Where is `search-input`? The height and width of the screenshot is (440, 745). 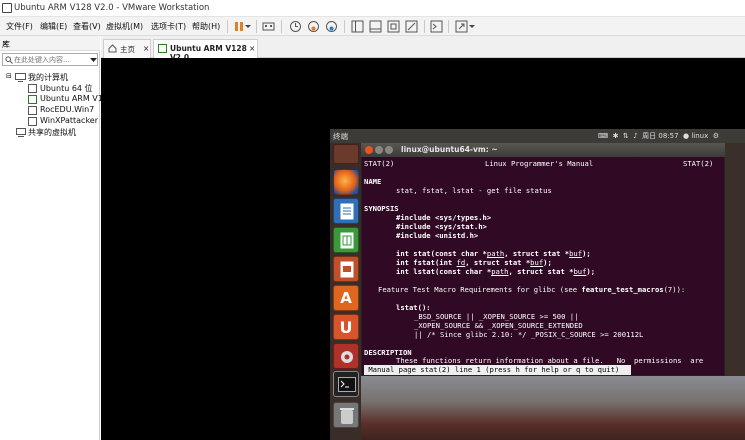
search-input is located at coordinates (50, 60).